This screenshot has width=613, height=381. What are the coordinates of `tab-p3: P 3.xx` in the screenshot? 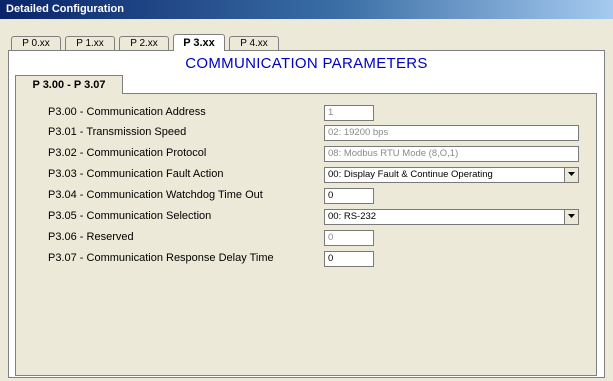 It's located at (199, 42).